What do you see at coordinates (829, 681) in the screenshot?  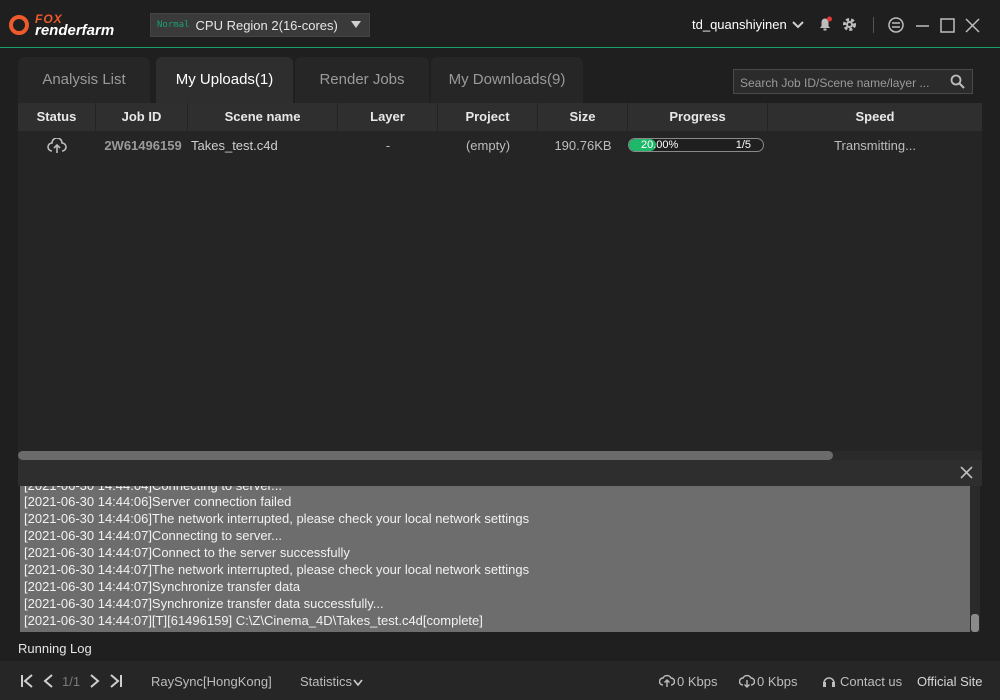 I see `headset-icon` at bounding box center [829, 681].